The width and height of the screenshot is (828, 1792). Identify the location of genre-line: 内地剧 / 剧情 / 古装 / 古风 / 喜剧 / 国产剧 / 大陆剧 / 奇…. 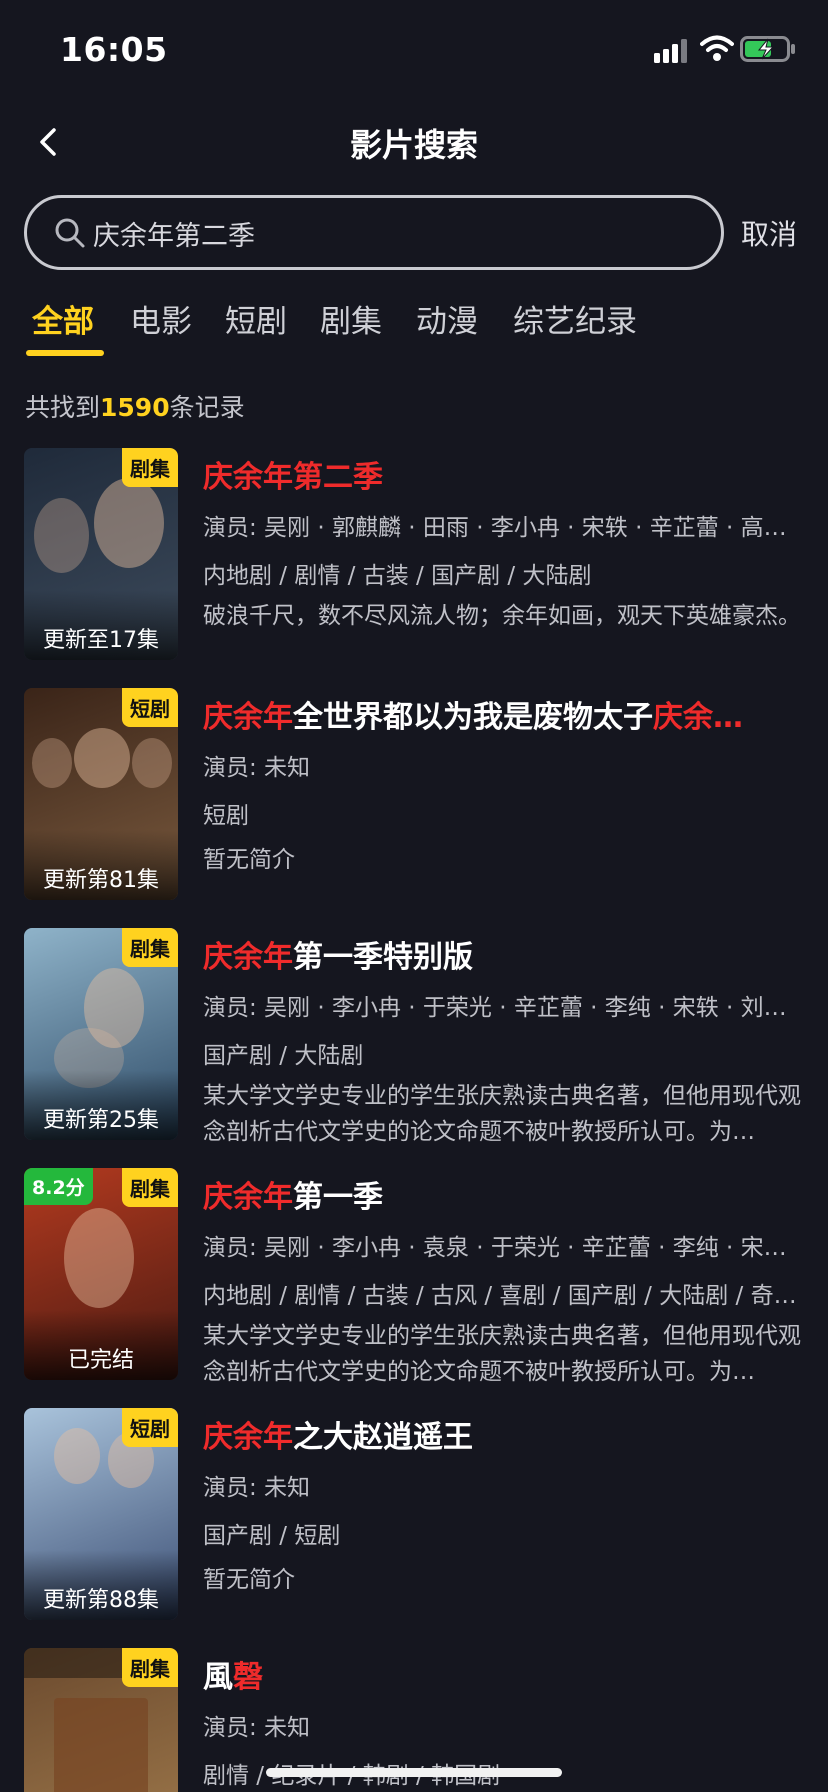
(500, 1296).